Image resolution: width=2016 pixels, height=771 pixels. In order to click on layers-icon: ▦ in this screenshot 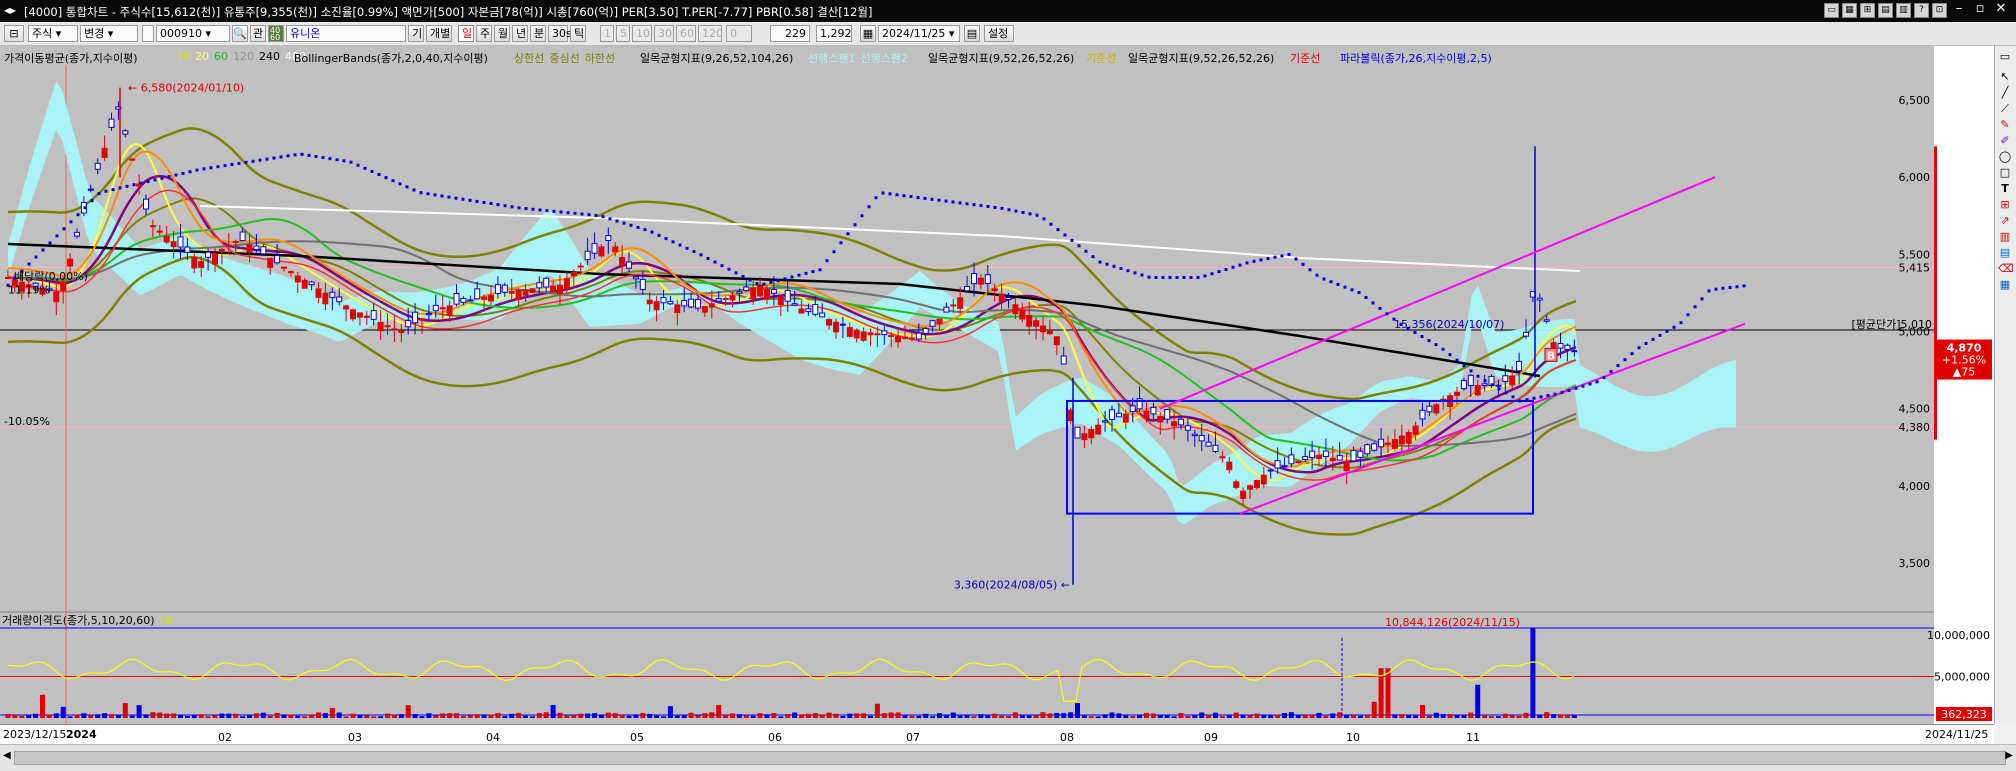, I will do `click(2005, 285)`.